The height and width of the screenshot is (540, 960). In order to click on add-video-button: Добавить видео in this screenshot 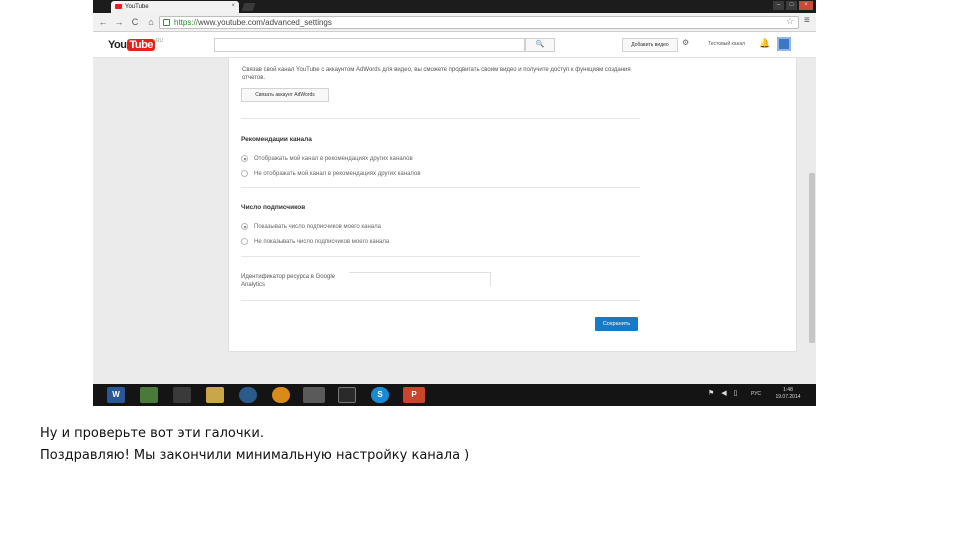, I will do `click(650, 45)`.